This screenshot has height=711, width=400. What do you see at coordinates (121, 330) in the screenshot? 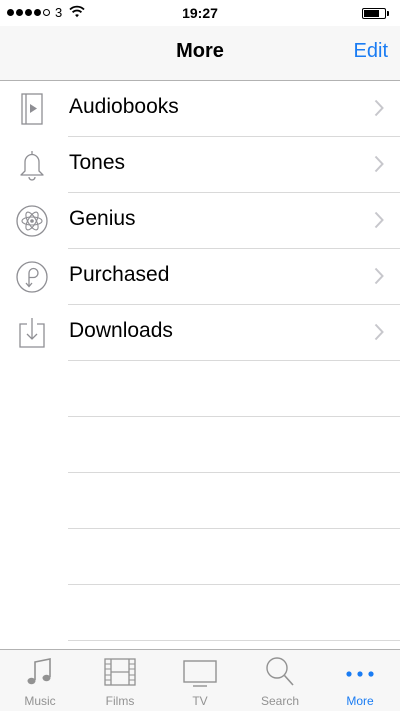
I see `list-item-label: Downloads` at bounding box center [121, 330].